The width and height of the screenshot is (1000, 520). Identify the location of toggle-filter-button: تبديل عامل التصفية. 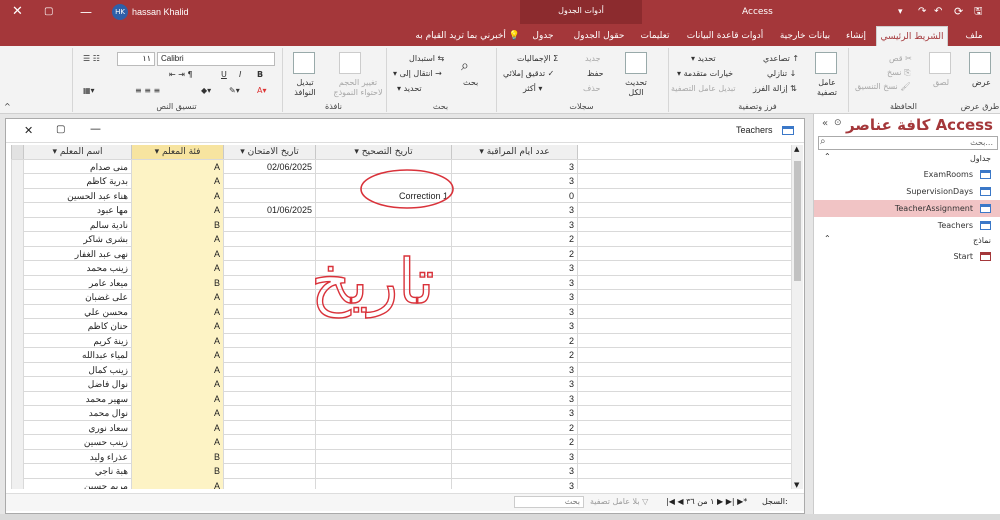
(703, 88).